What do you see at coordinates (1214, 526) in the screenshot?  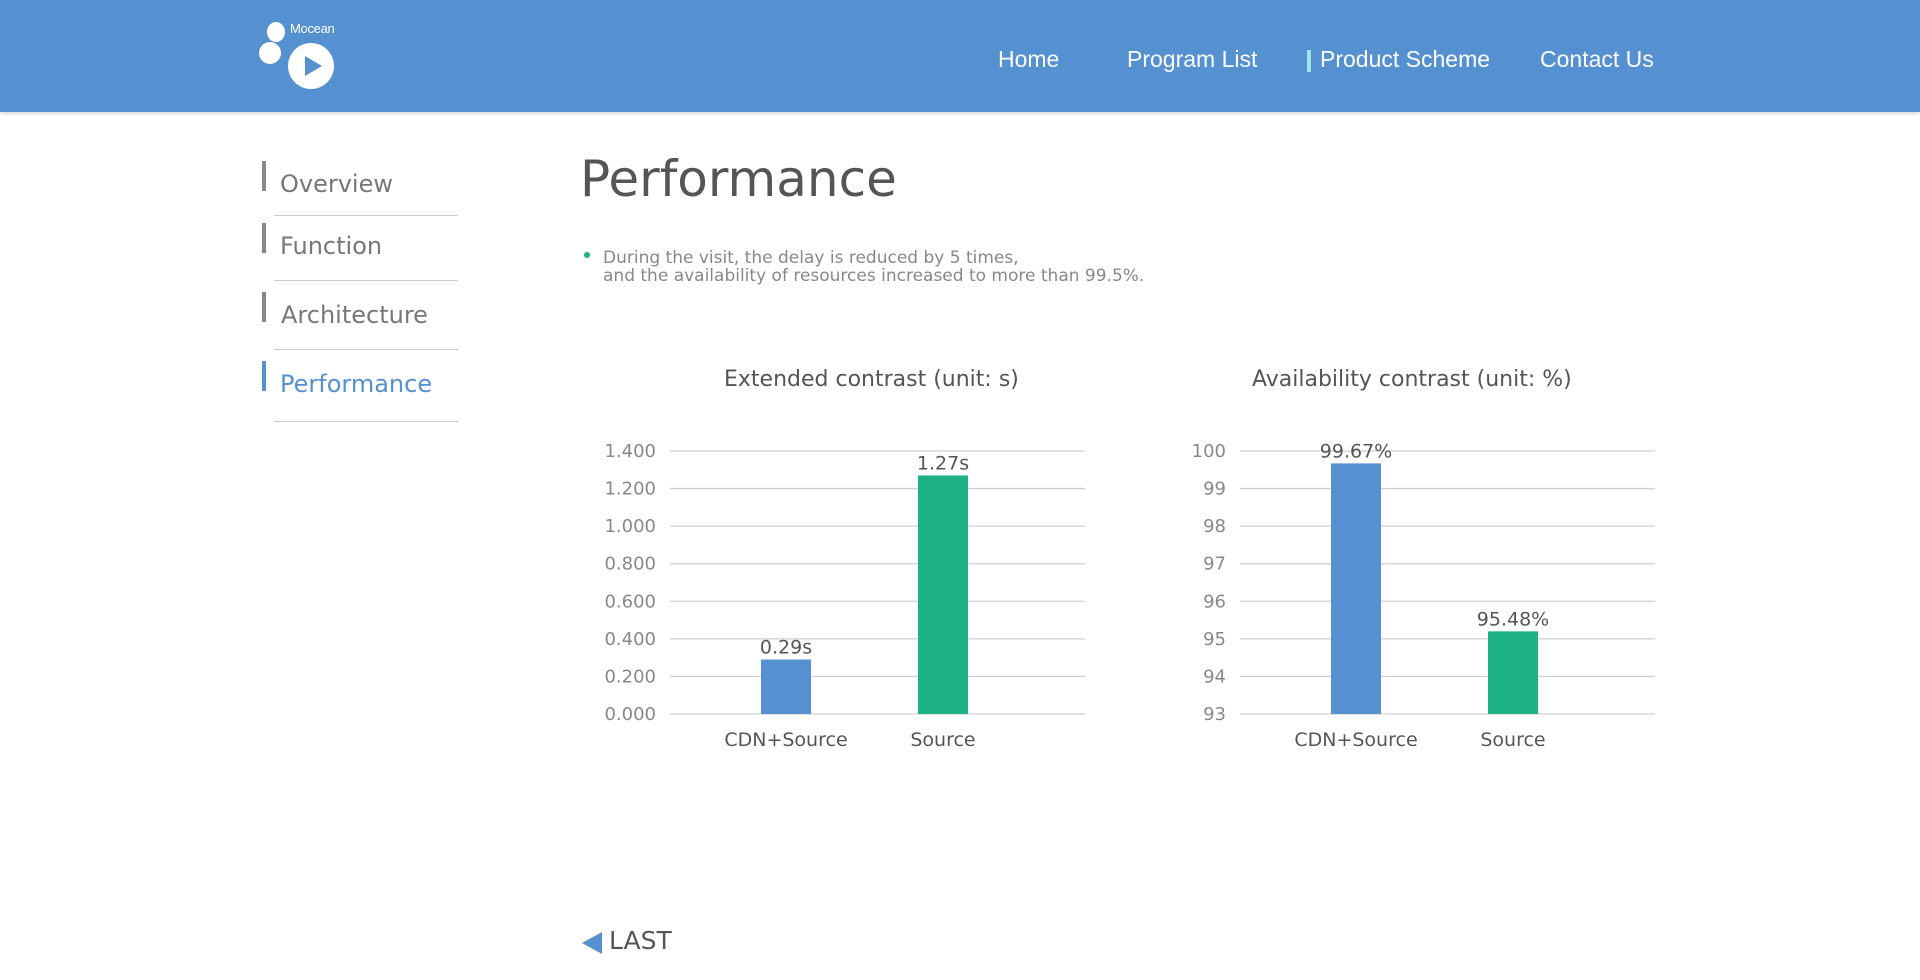 I see `y-tick-label: 98` at bounding box center [1214, 526].